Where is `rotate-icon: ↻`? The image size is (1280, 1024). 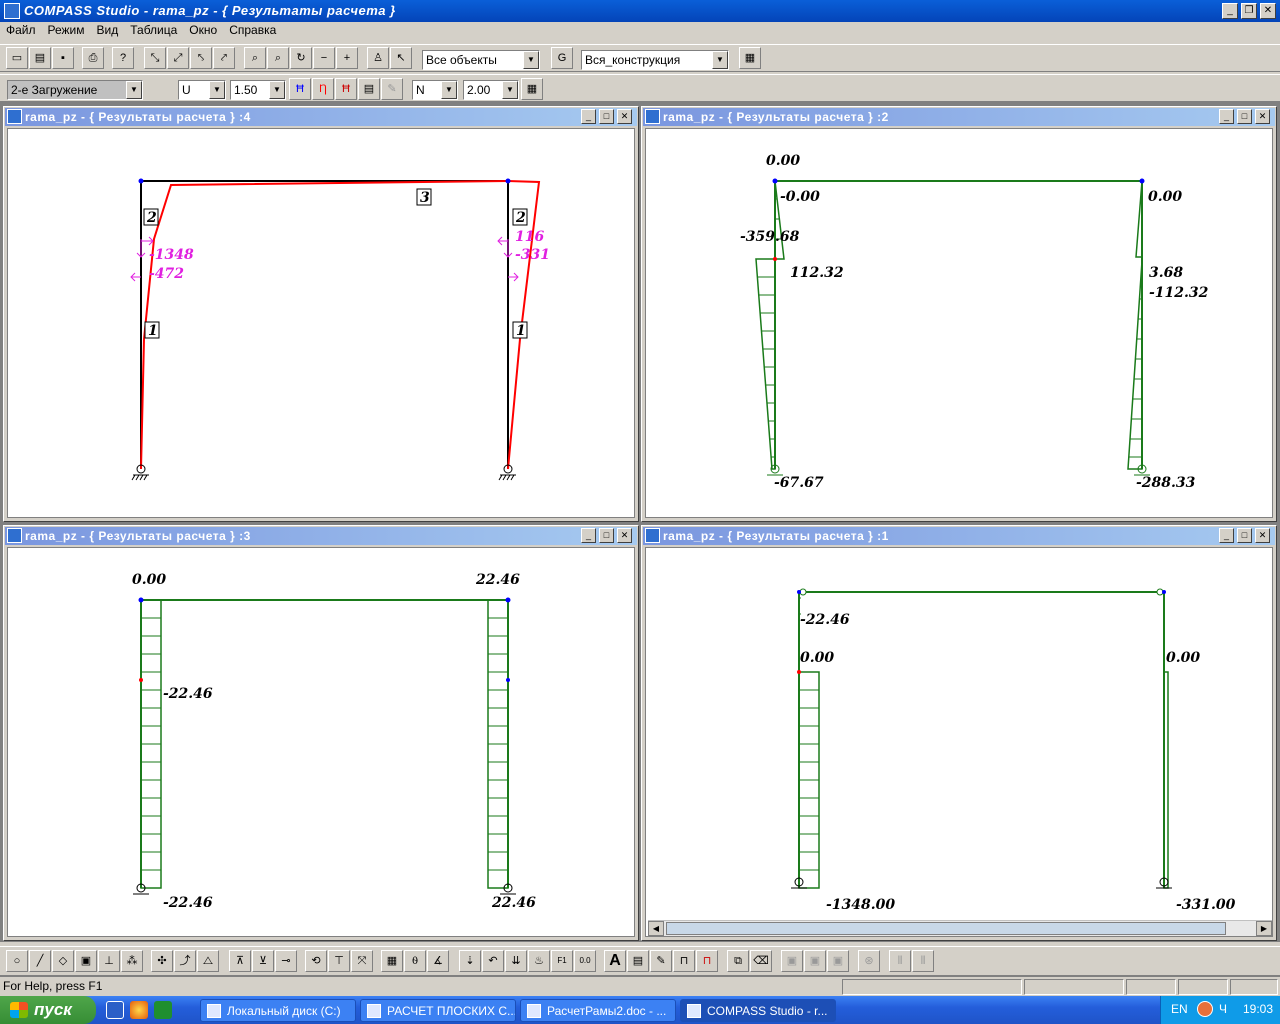
rotate-icon: ↻ is located at coordinates (301, 58).